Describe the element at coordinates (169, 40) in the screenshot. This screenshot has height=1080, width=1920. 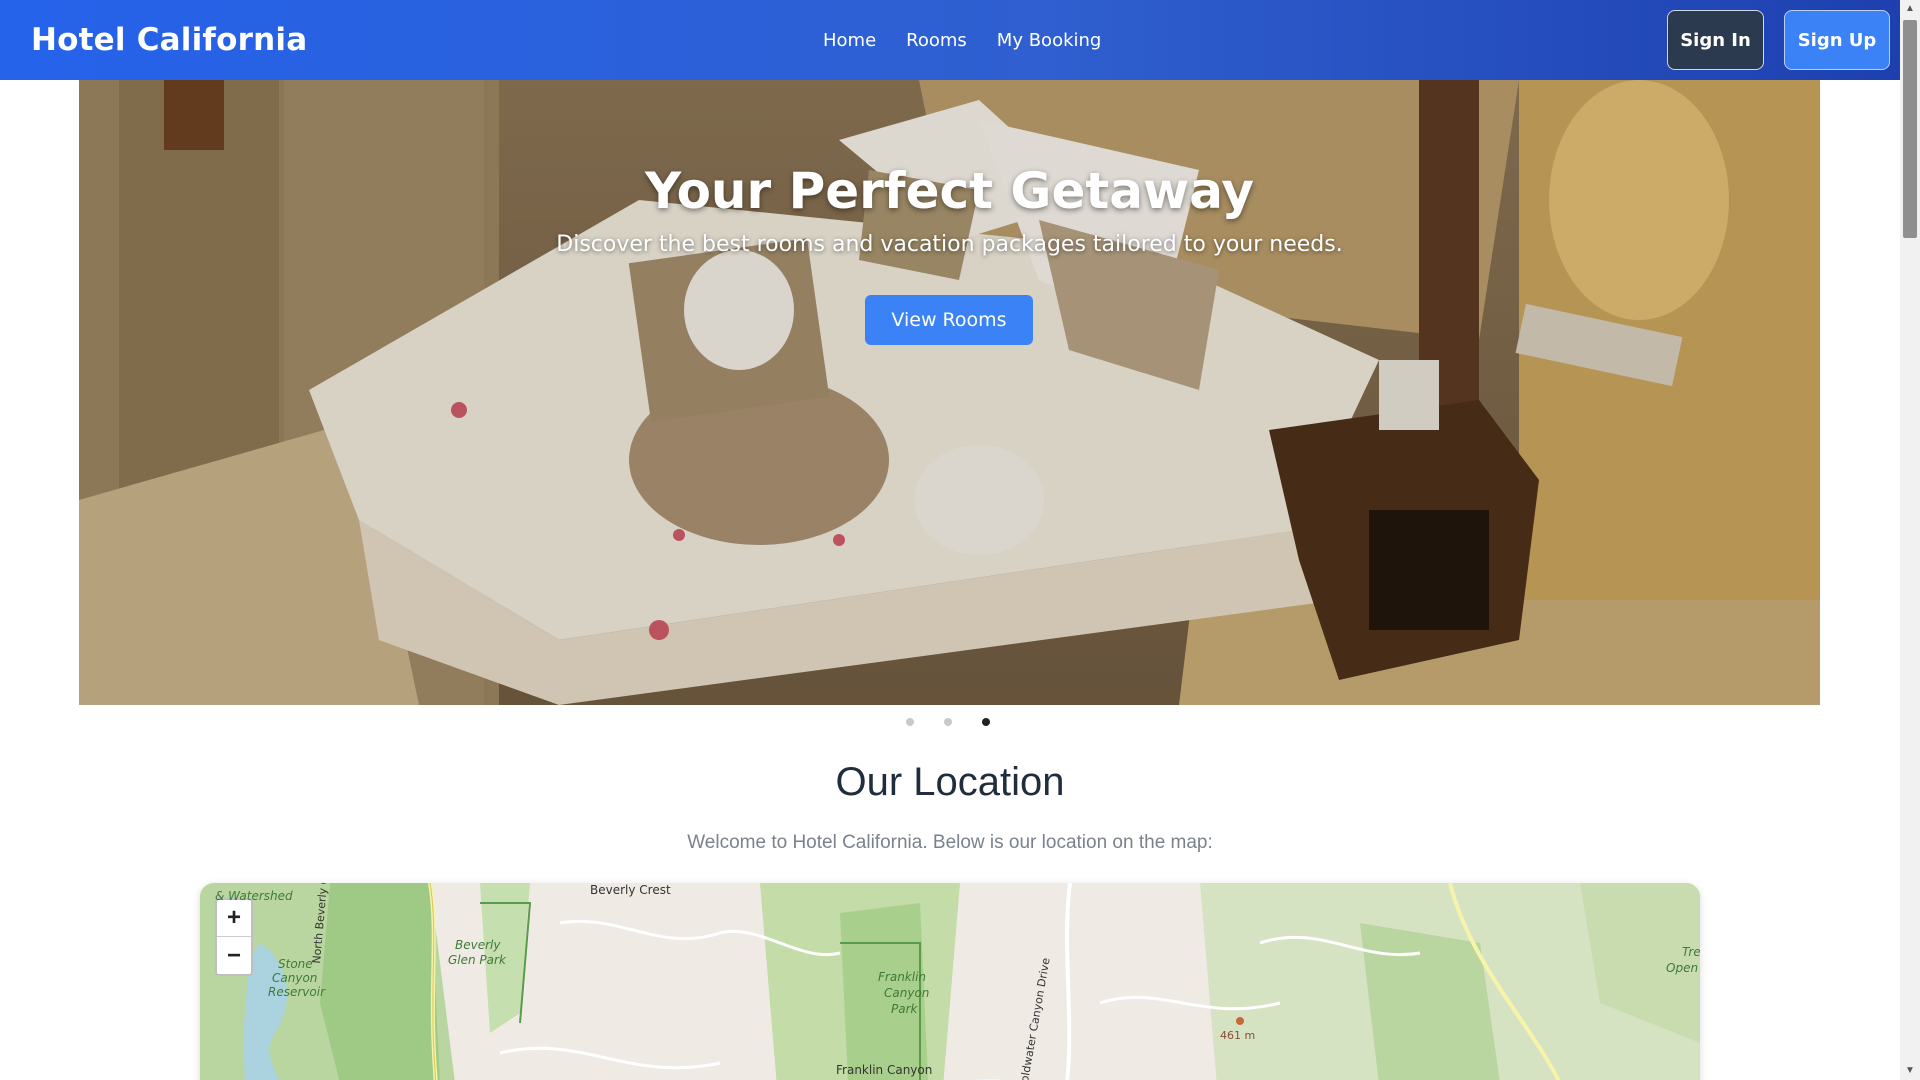
I see `brand-logo: Hotel California` at that location.